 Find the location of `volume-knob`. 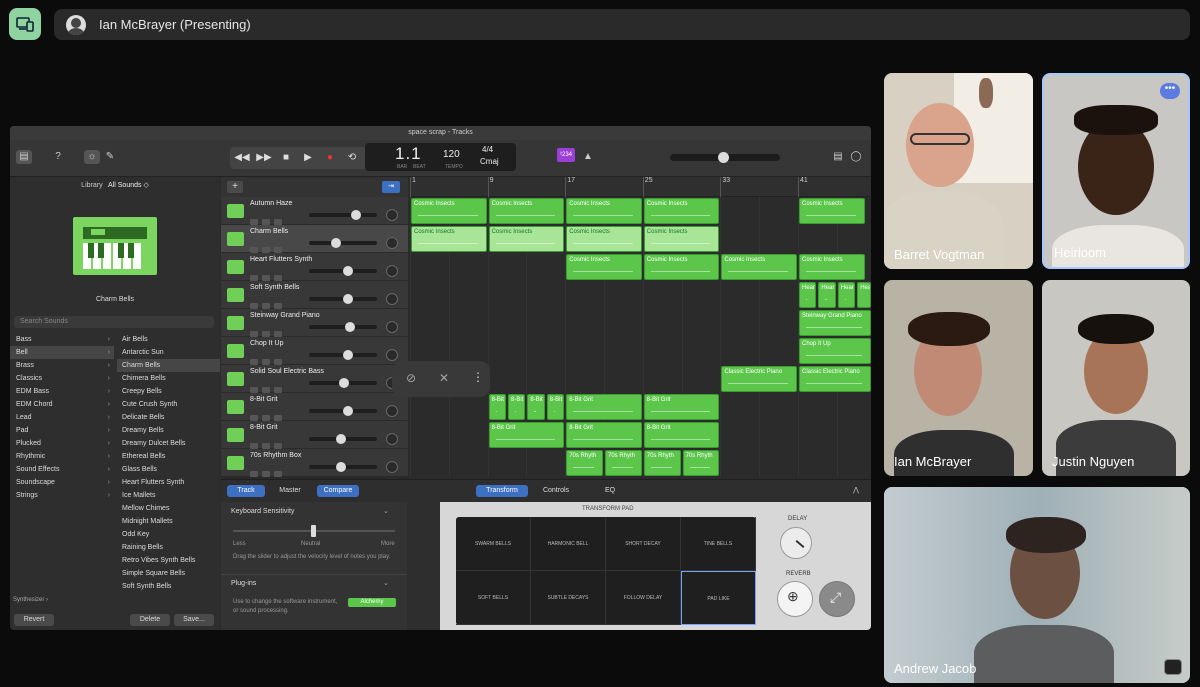

volume-knob is located at coordinates (723, 157).